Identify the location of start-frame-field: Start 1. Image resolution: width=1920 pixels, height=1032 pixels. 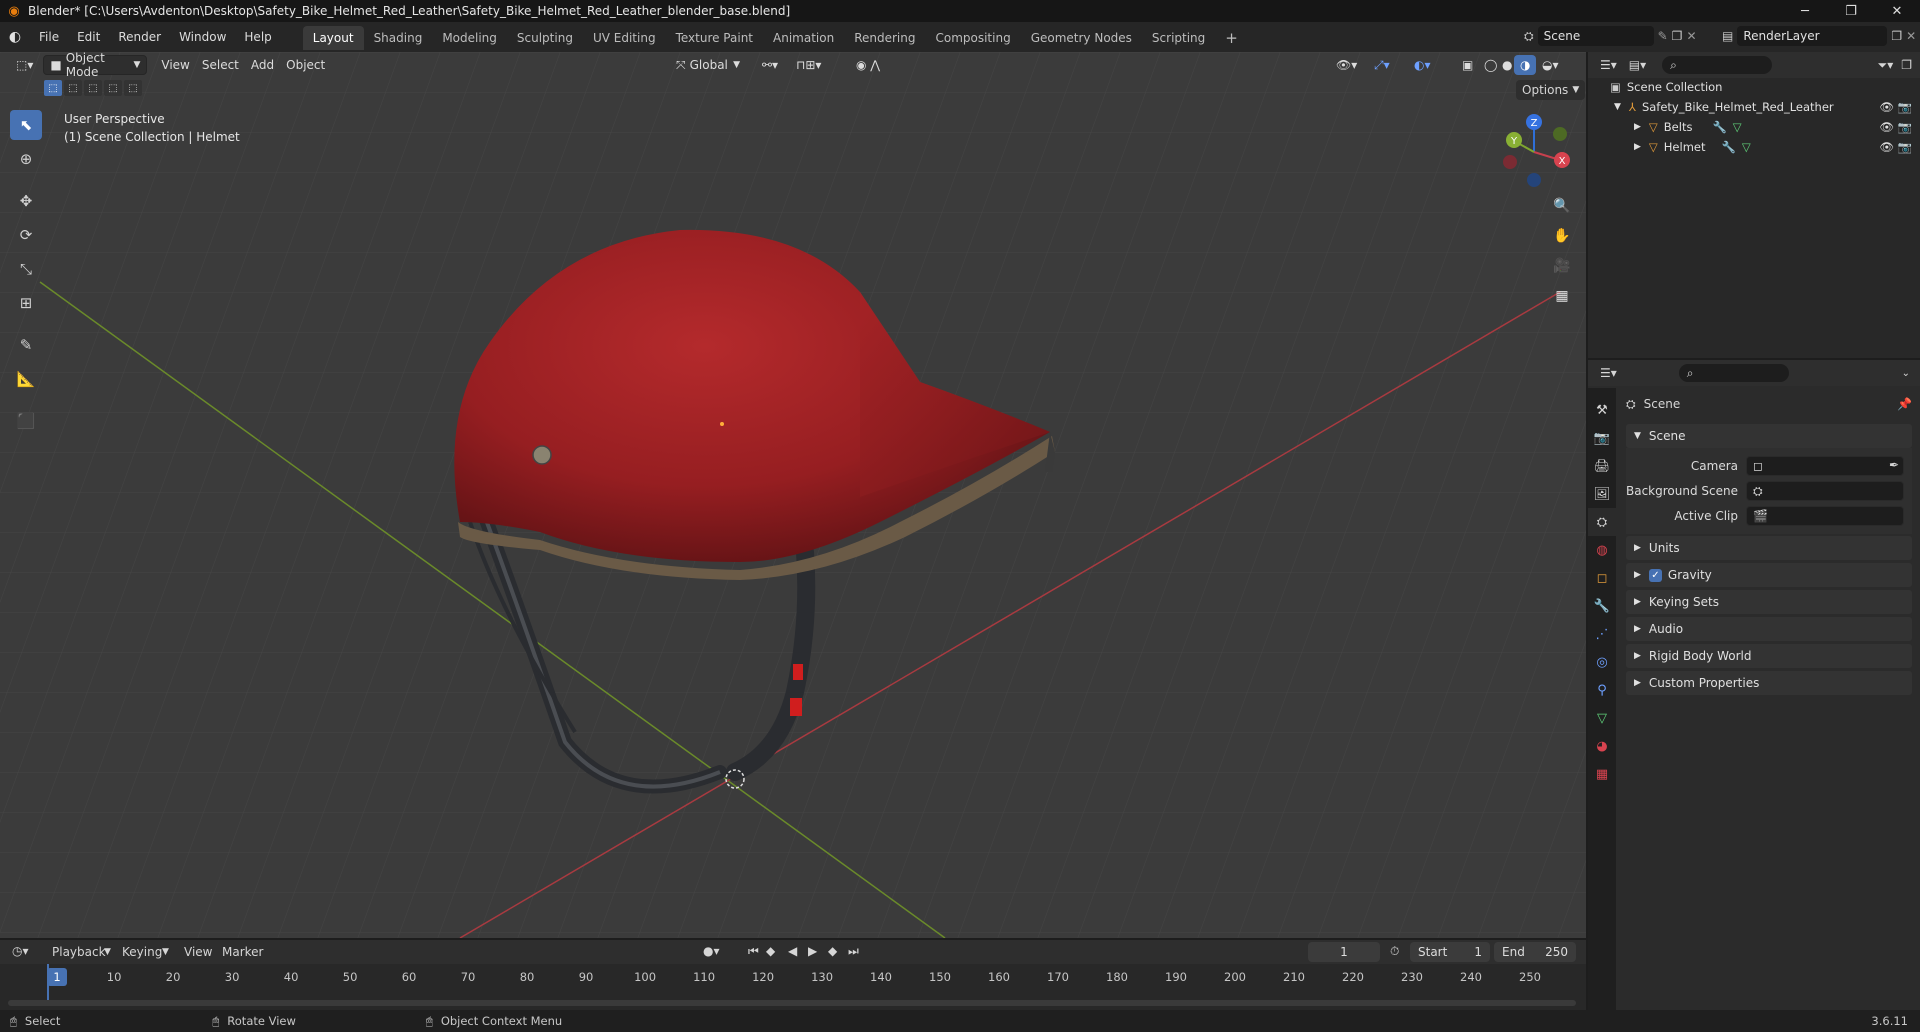
(1450, 952).